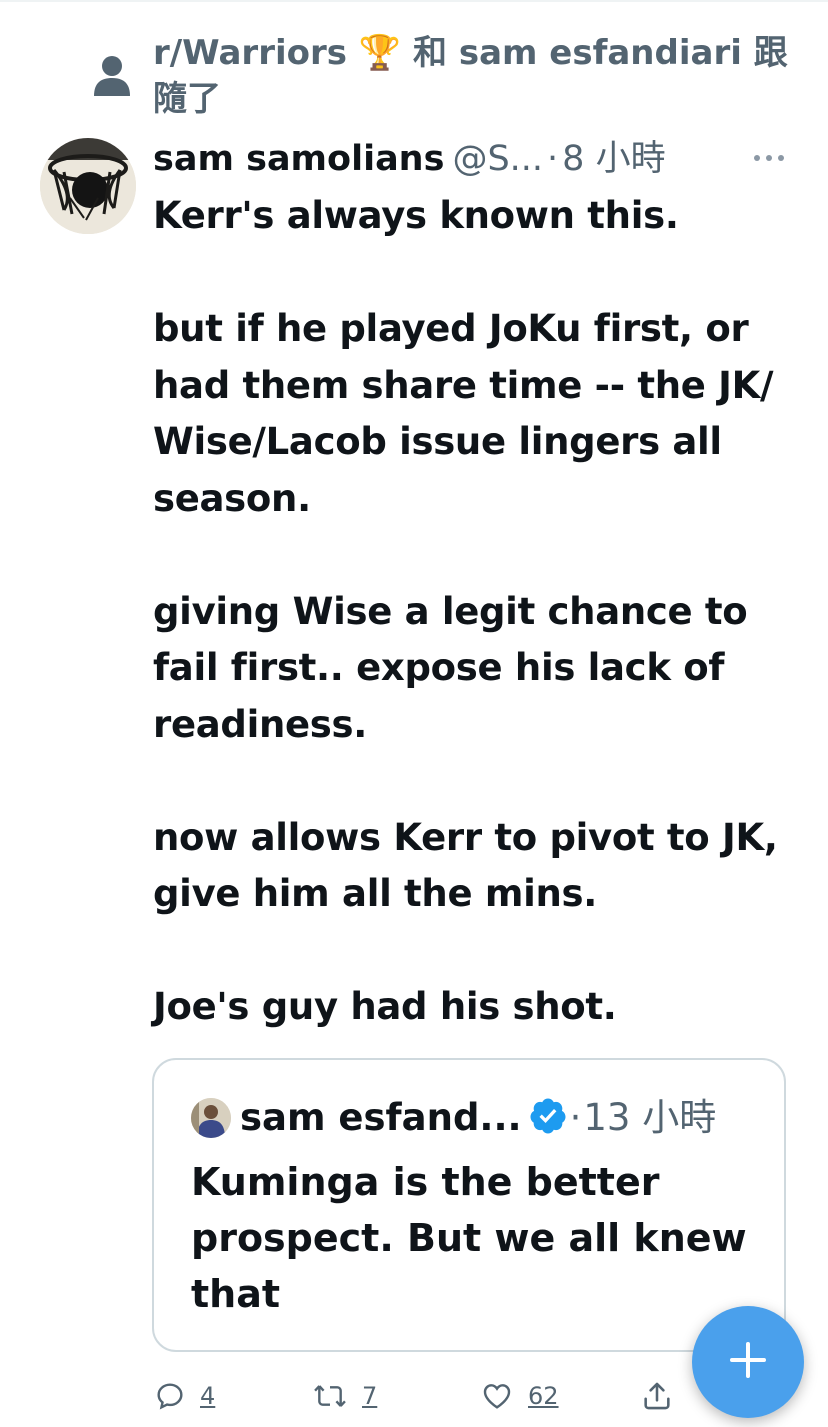 This screenshot has height=1427, width=828. I want to click on share-icon, so click(657, 1396).